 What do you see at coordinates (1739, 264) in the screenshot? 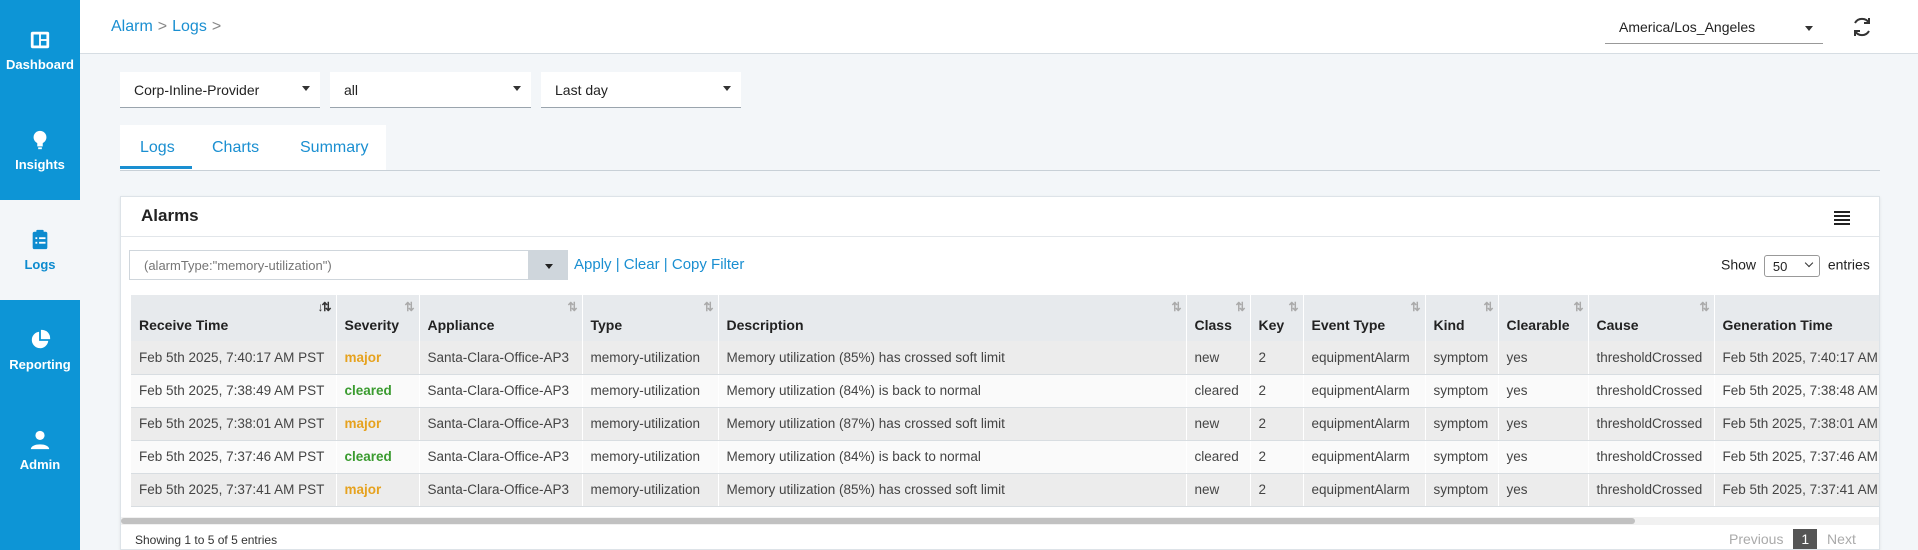
I see `show-label: Show` at bounding box center [1739, 264].